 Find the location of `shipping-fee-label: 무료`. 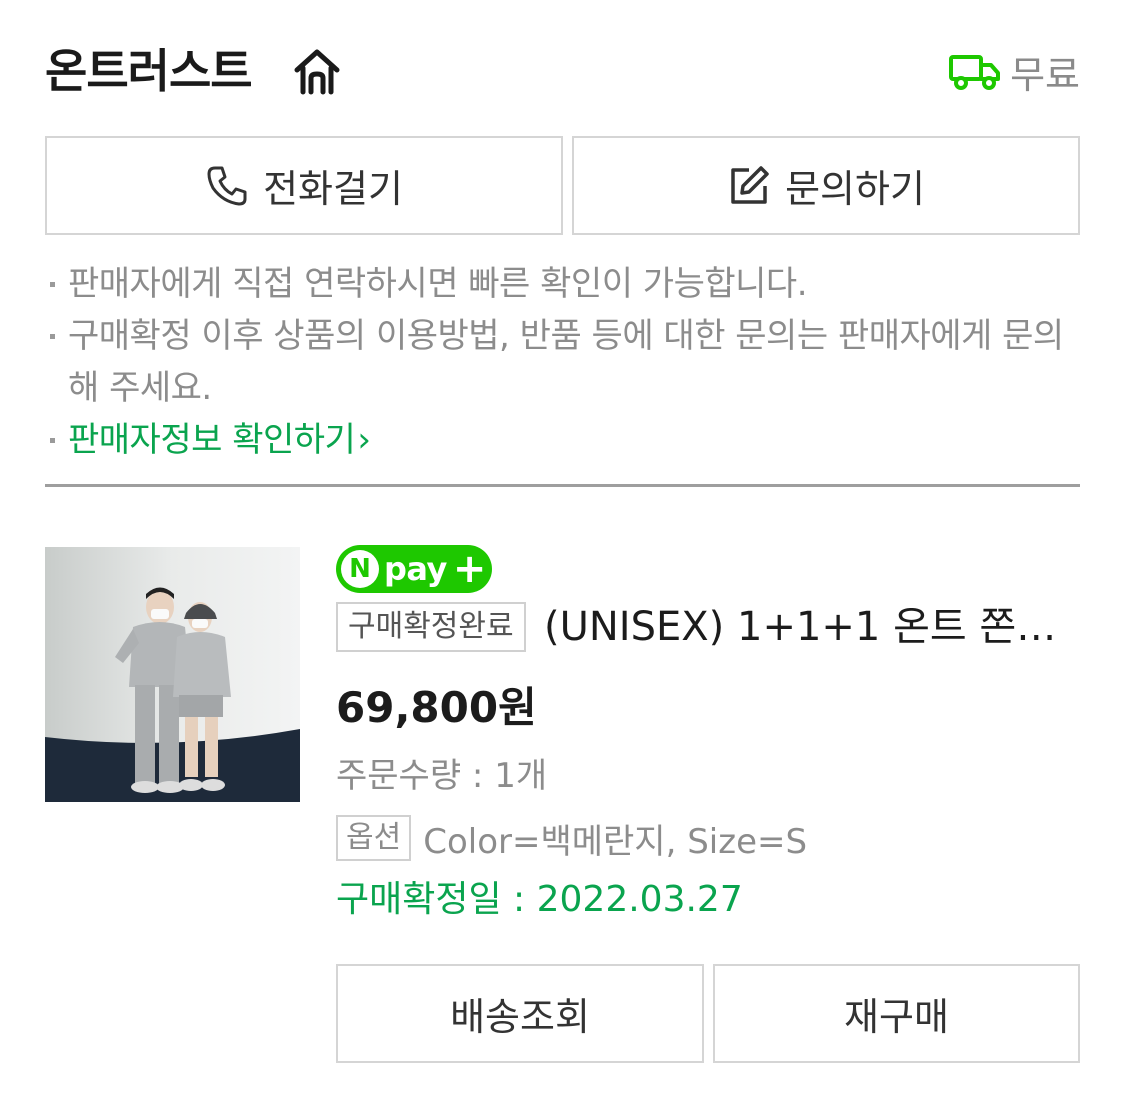

shipping-fee-label: 무료 is located at coordinates (1045, 74).